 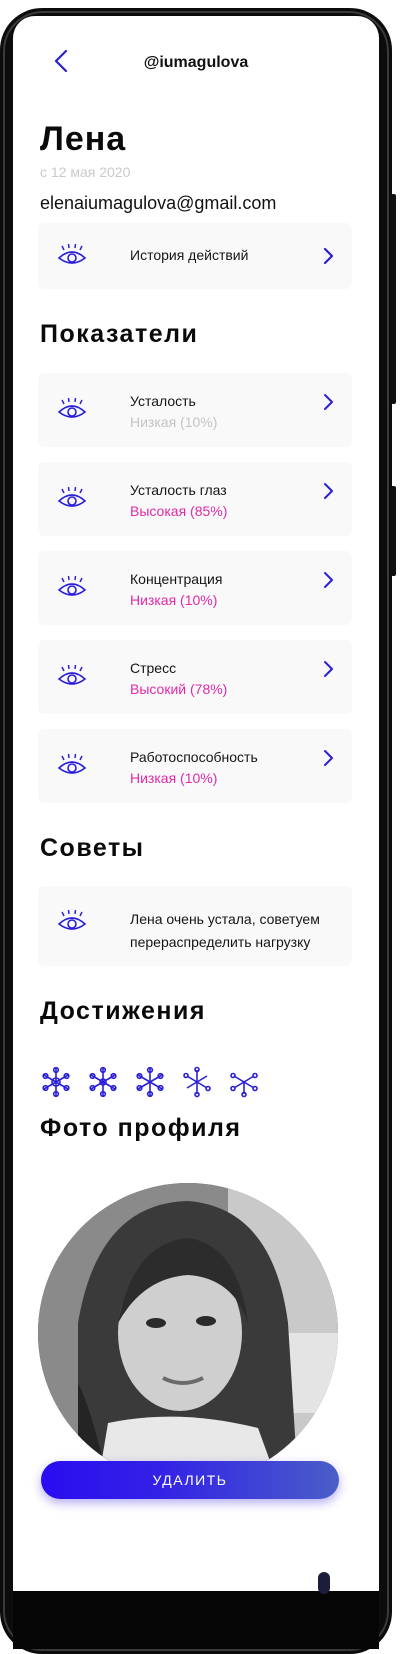 What do you see at coordinates (196, 1620) in the screenshot?
I see `bottom-bar` at bounding box center [196, 1620].